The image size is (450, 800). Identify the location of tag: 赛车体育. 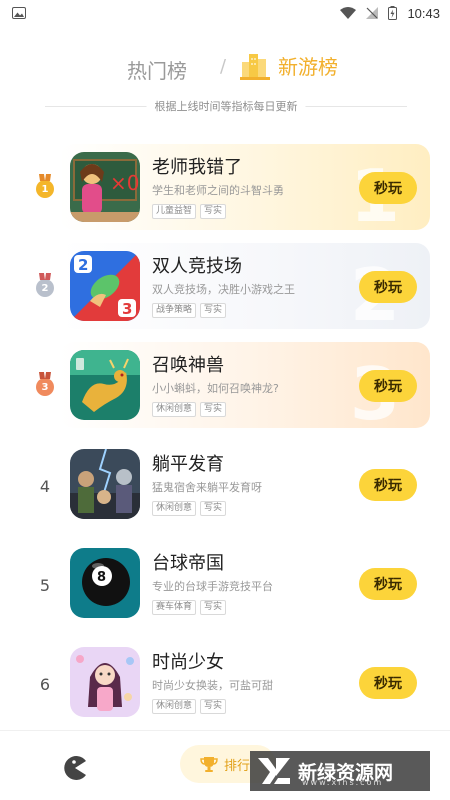
(174, 607).